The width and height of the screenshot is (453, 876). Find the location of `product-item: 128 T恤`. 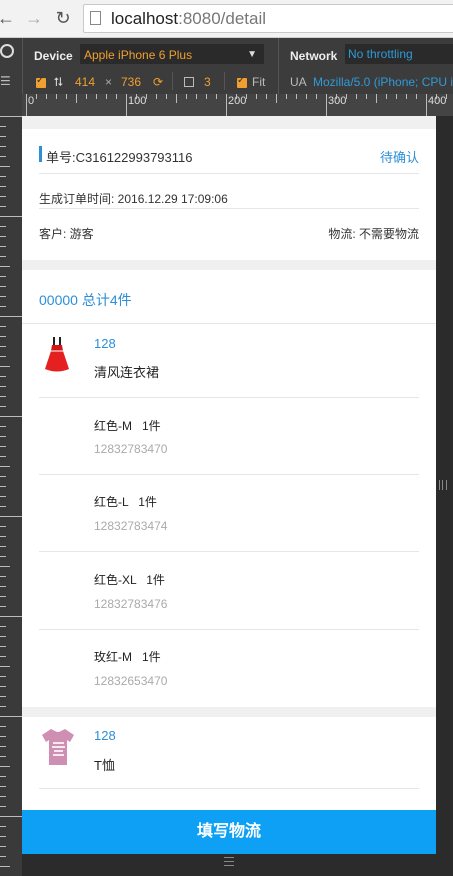

product-item: 128 T恤 is located at coordinates (229, 763).